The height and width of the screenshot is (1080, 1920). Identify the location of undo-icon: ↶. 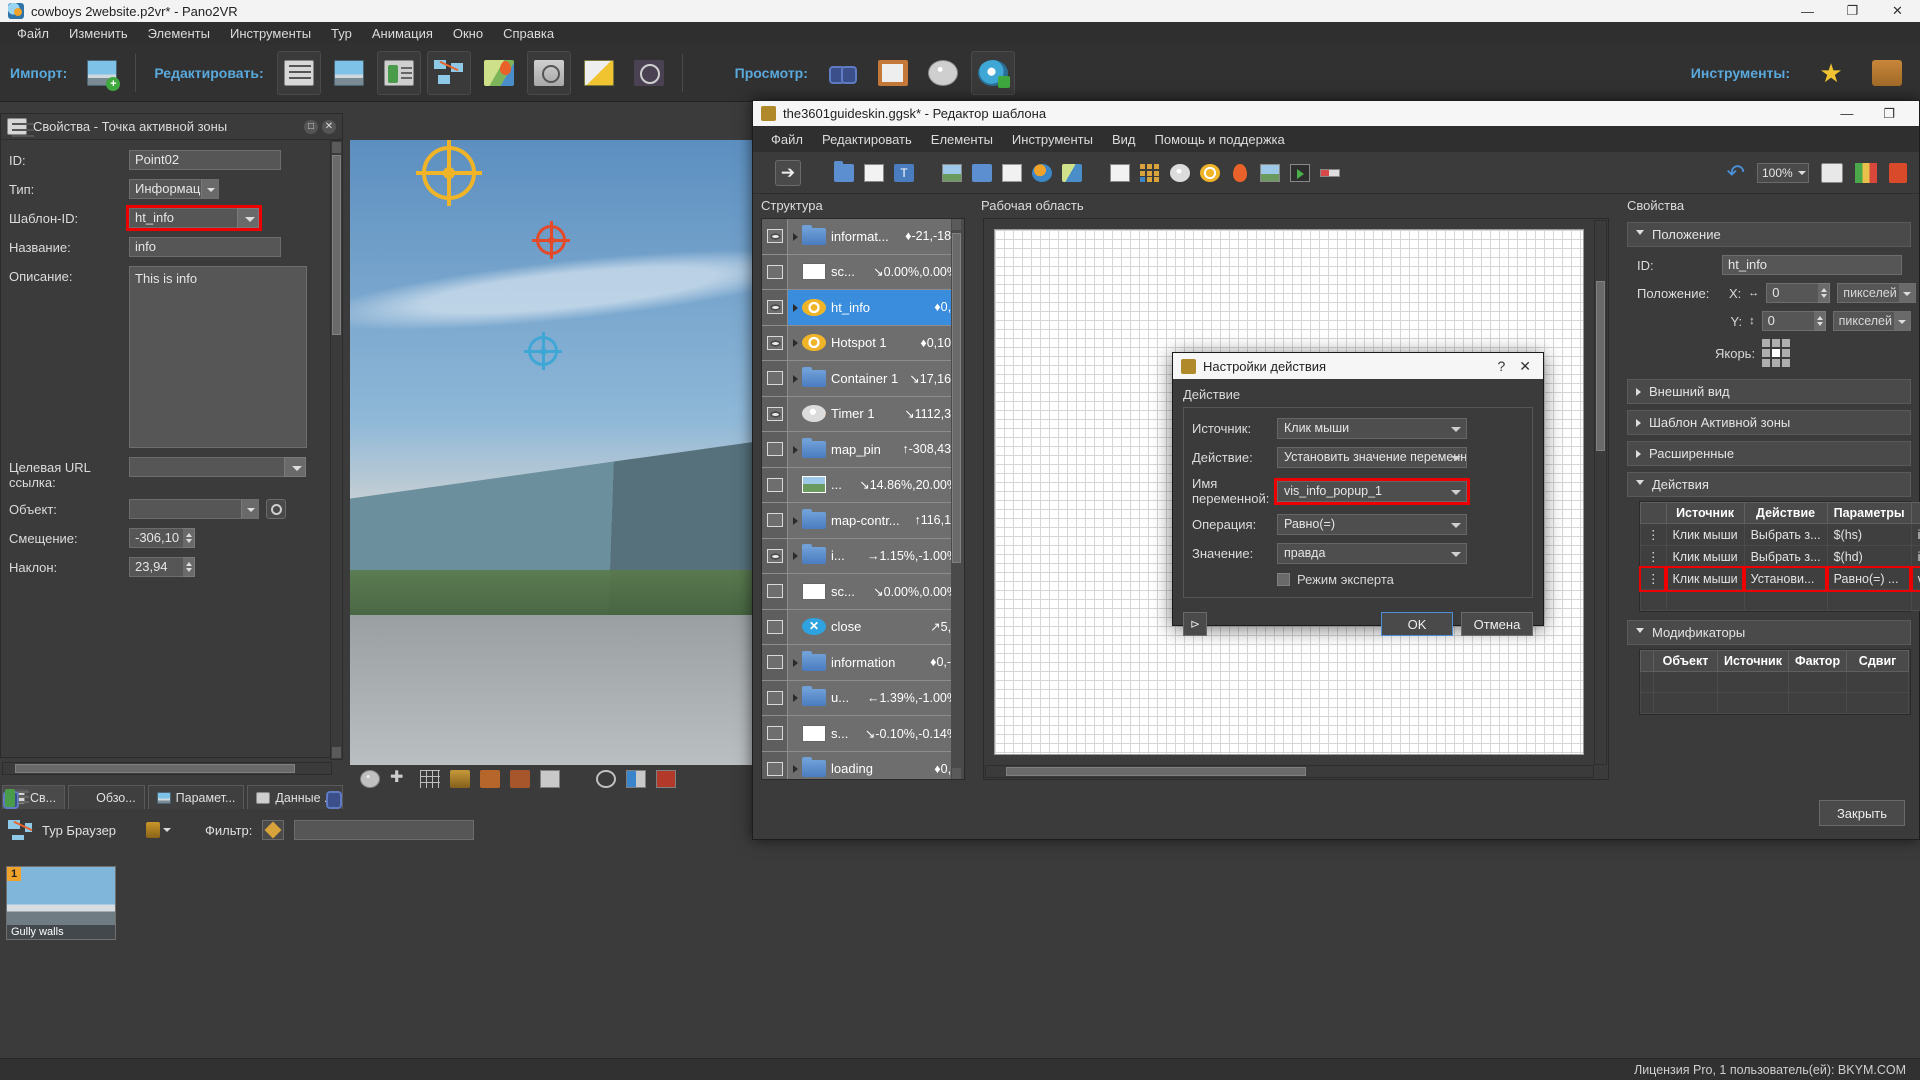
(1736, 172).